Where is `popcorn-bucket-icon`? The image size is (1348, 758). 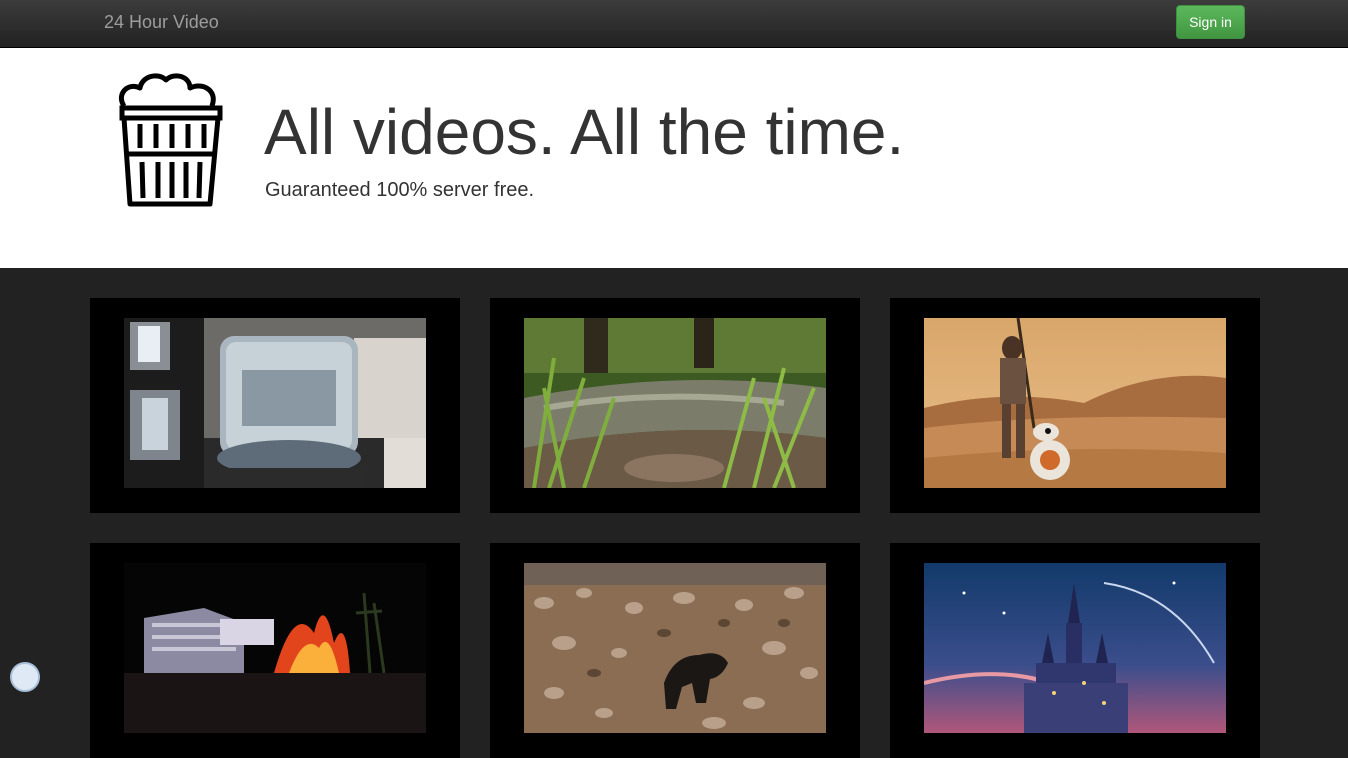
popcorn-bucket-icon is located at coordinates (170, 140).